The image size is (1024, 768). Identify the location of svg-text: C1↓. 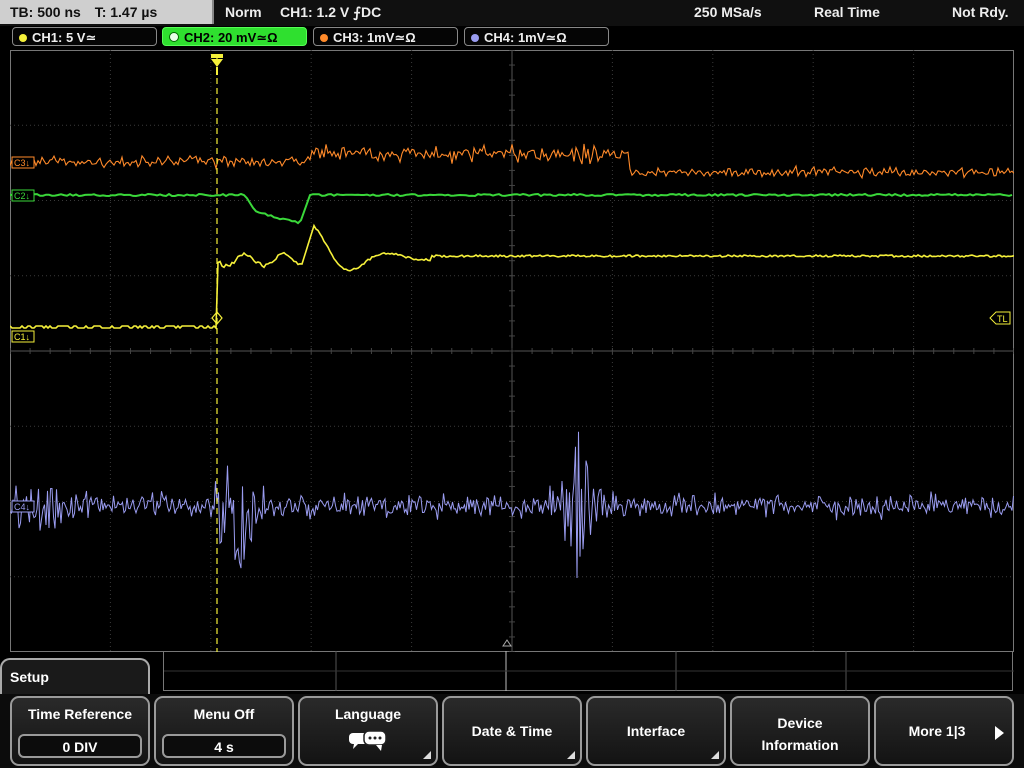
(22, 337).